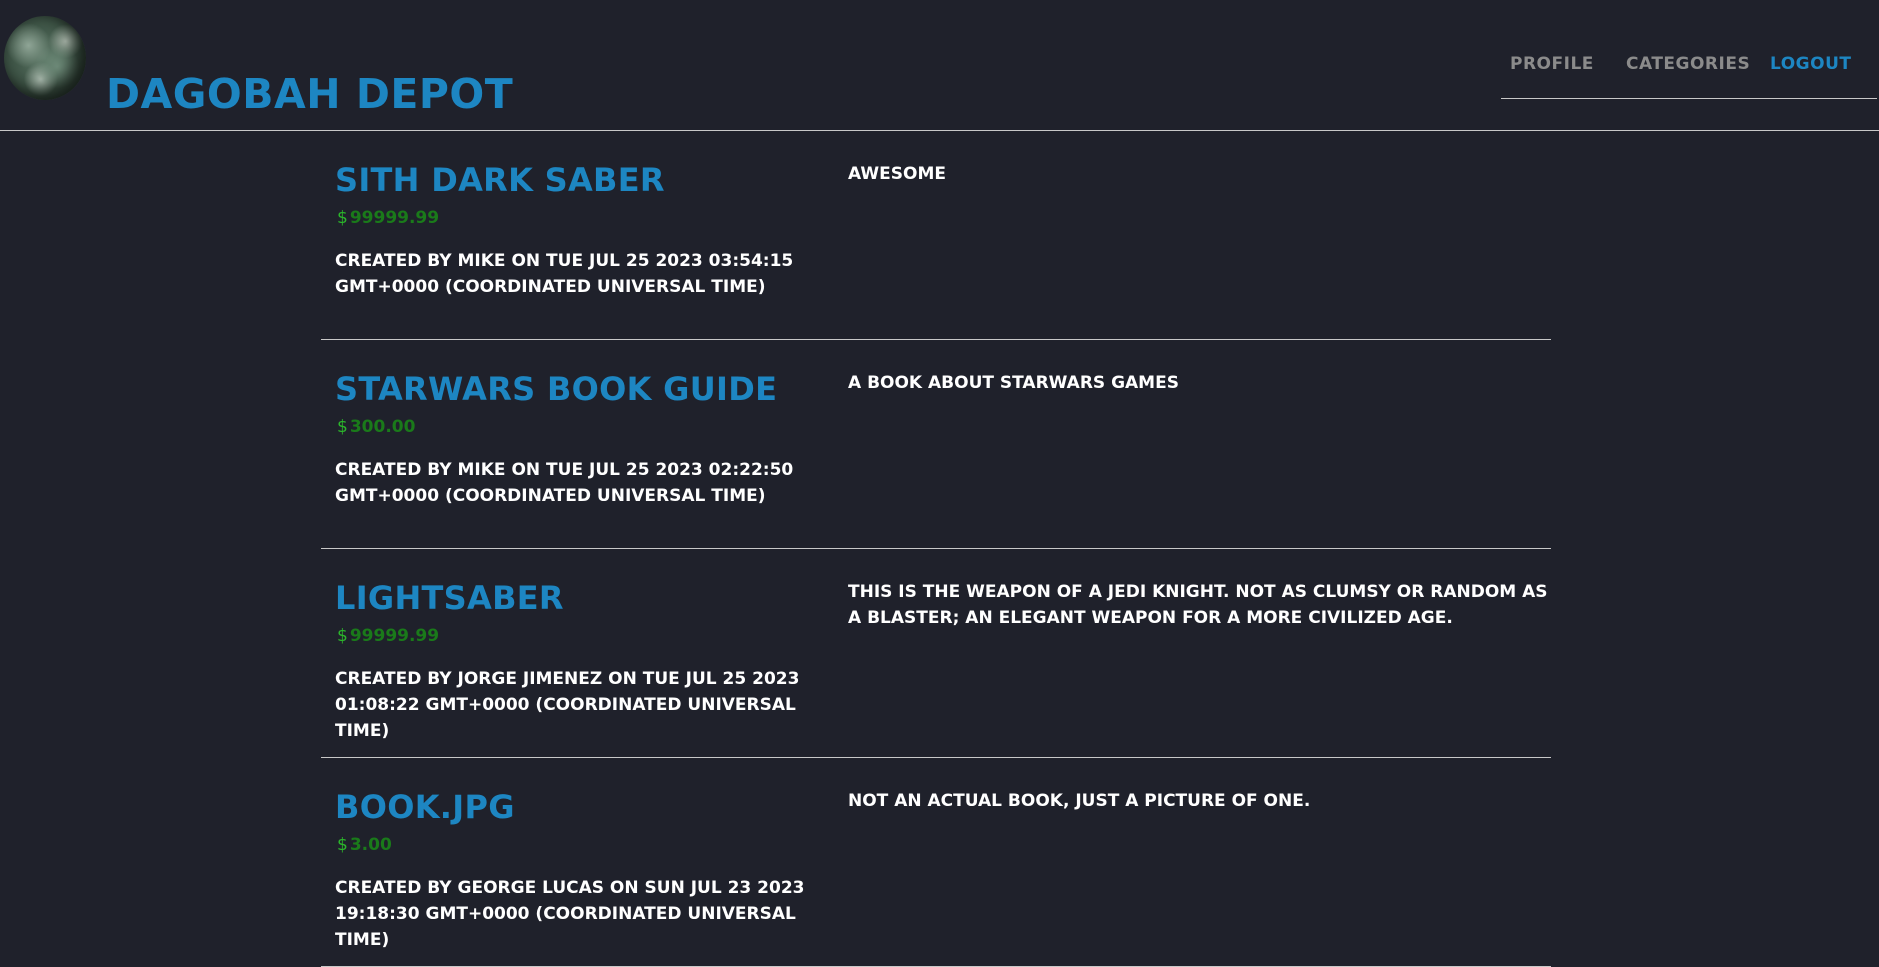 The width and height of the screenshot is (1879, 967). I want to click on price-amount: 300.00, so click(382, 427).